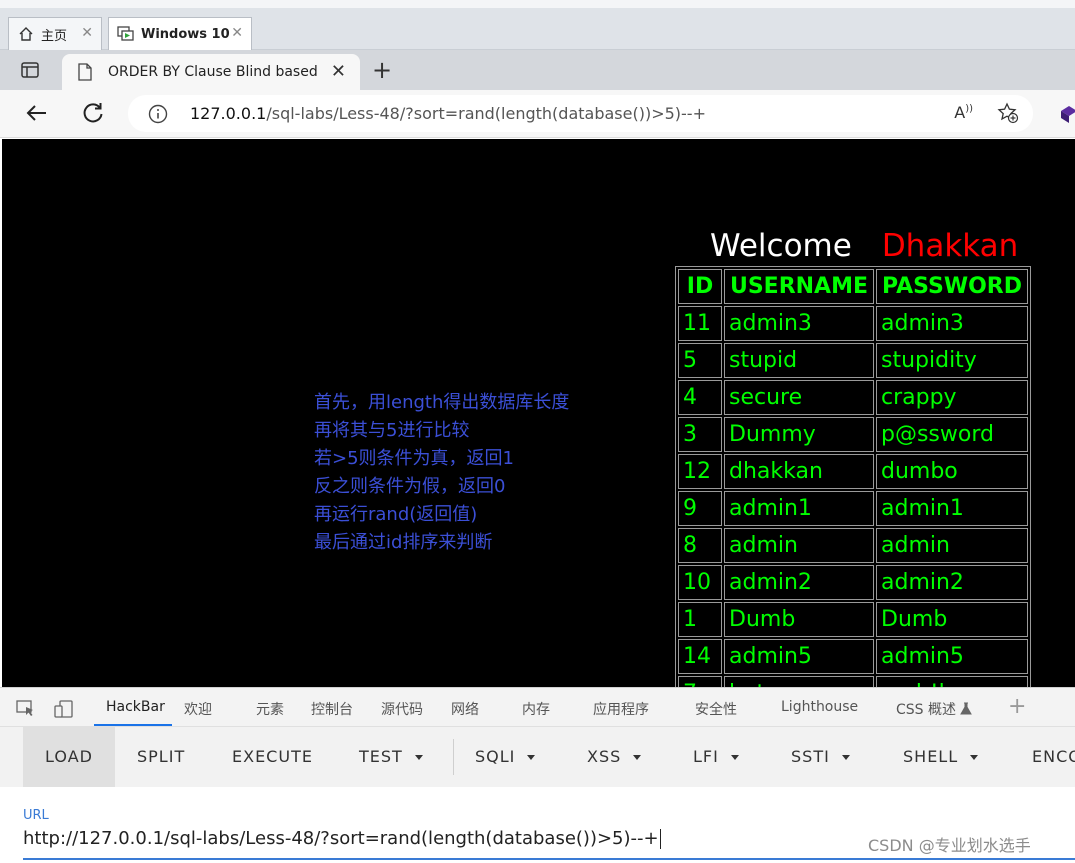  Describe the element at coordinates (952, 434) in the screenshot. I see `cell-password: p@ssword` at that location.